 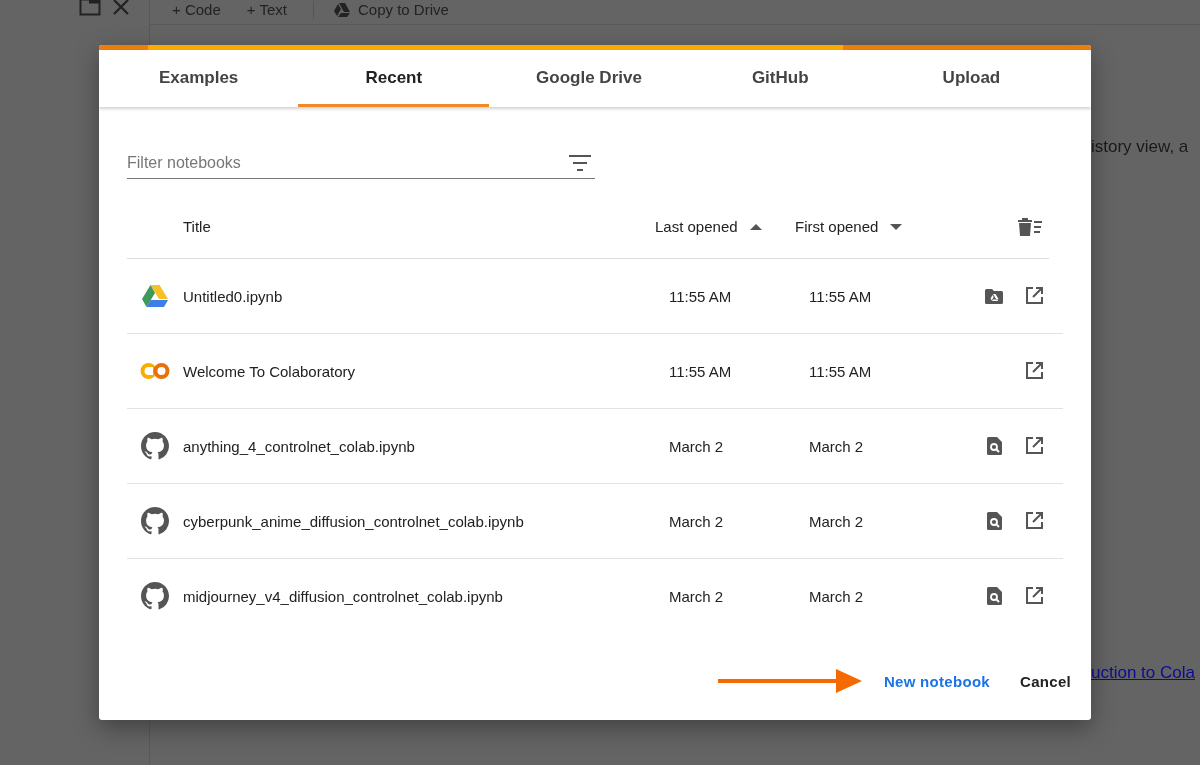 What do you see at coordinates (780, 78) in the screenshot?
I see `tab: GitHub` at bounding box center [780, 78].